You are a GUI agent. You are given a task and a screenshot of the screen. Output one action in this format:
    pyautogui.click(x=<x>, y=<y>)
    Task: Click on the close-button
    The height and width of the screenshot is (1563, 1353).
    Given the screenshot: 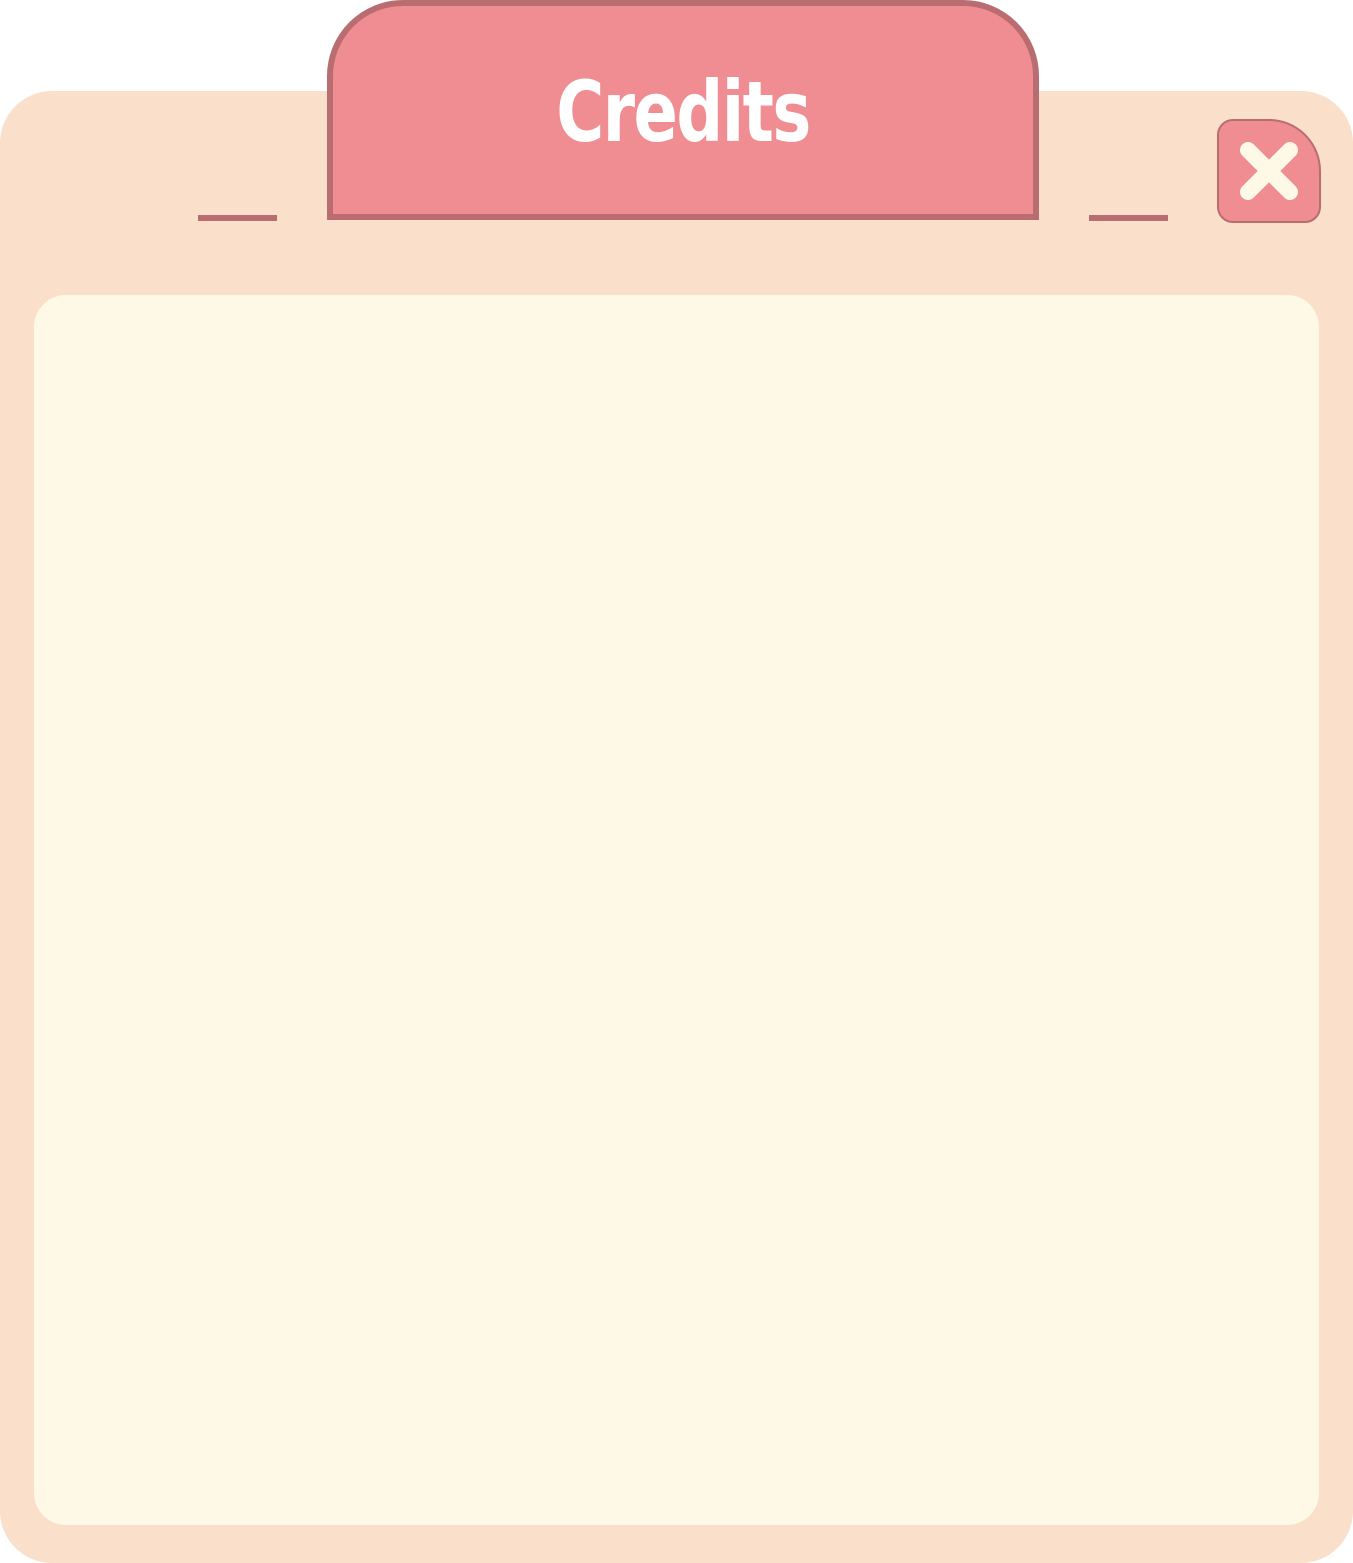 What is the action you would take?
    pyautogui.click(x=1269, y=171)
    